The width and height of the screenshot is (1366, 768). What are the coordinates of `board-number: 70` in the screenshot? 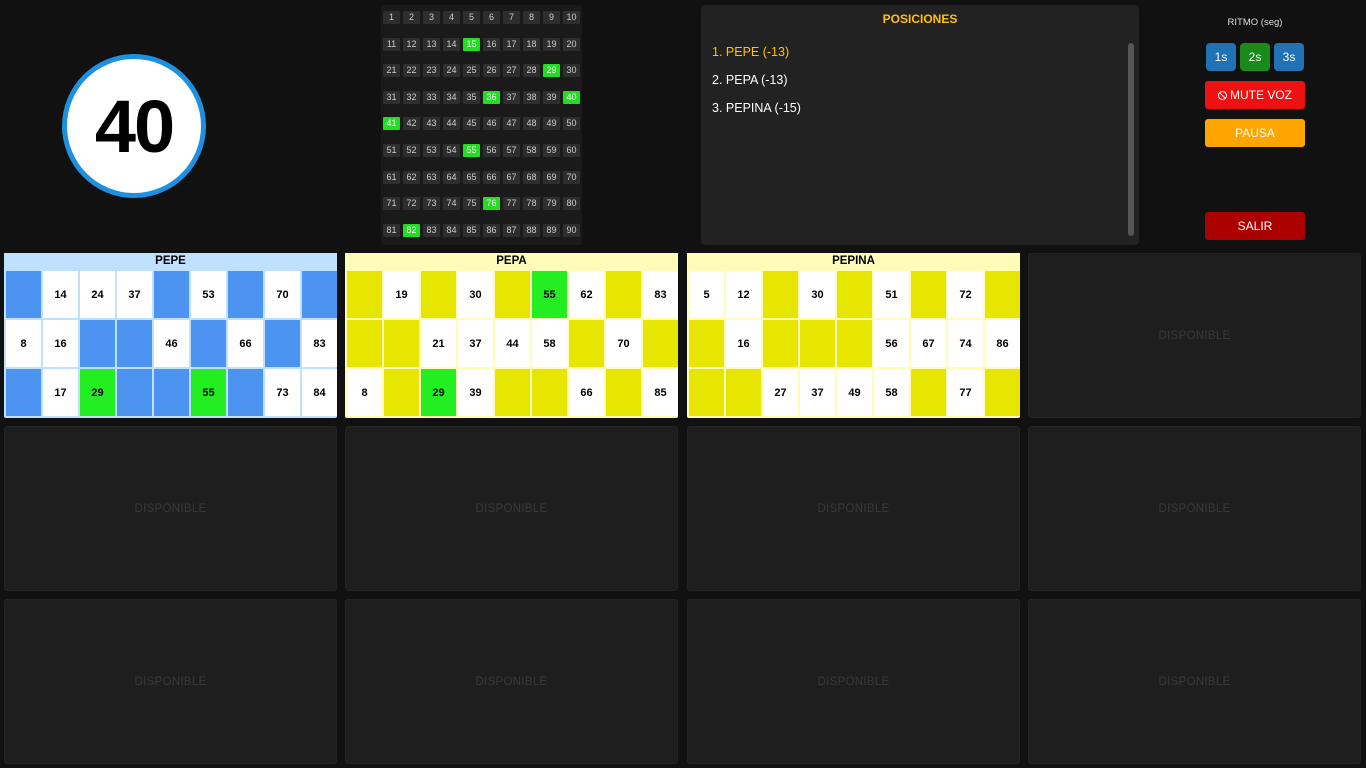 It's located at (571, 177).